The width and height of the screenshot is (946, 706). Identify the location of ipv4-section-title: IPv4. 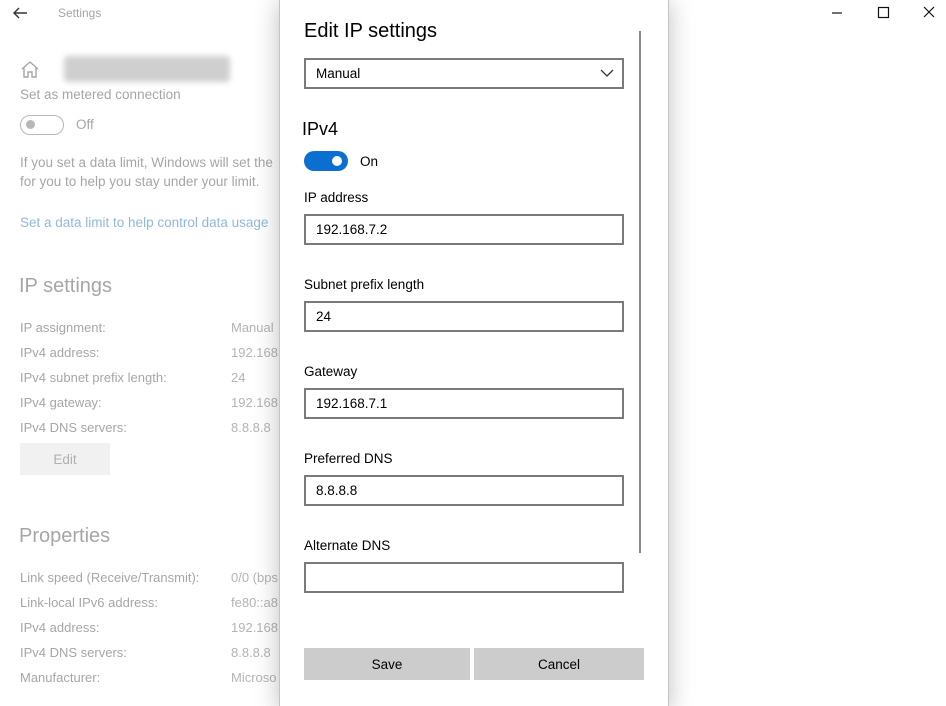
(320, 129).